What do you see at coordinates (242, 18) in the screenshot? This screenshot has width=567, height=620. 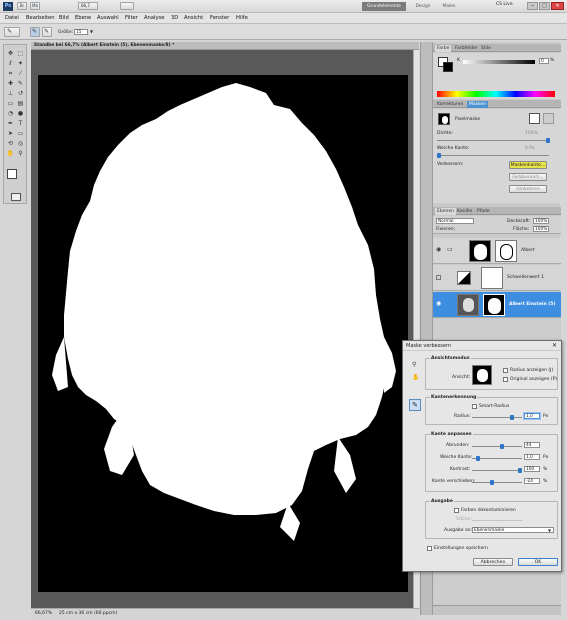 I see `menu-hilfe: Hilfe` at bounding box center [242, 18].